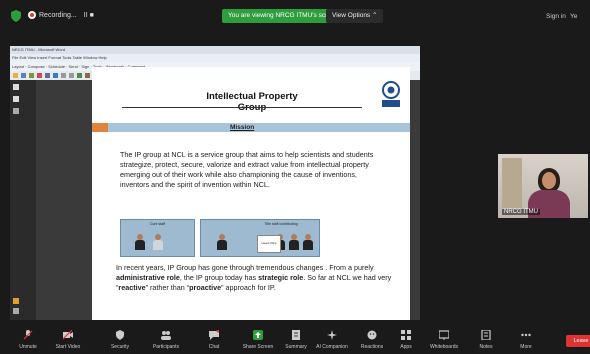  What do you see at coordinates (391, 94) in the screenshot?
I see `ncl-logo-icon` at bounding box center [391, 94].